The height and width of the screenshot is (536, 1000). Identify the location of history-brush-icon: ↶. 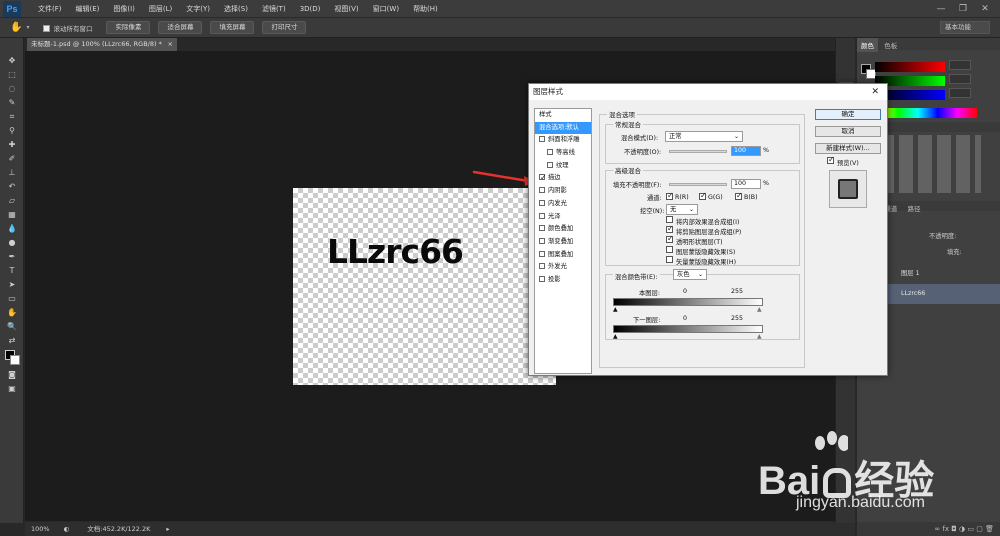
(12, 187).